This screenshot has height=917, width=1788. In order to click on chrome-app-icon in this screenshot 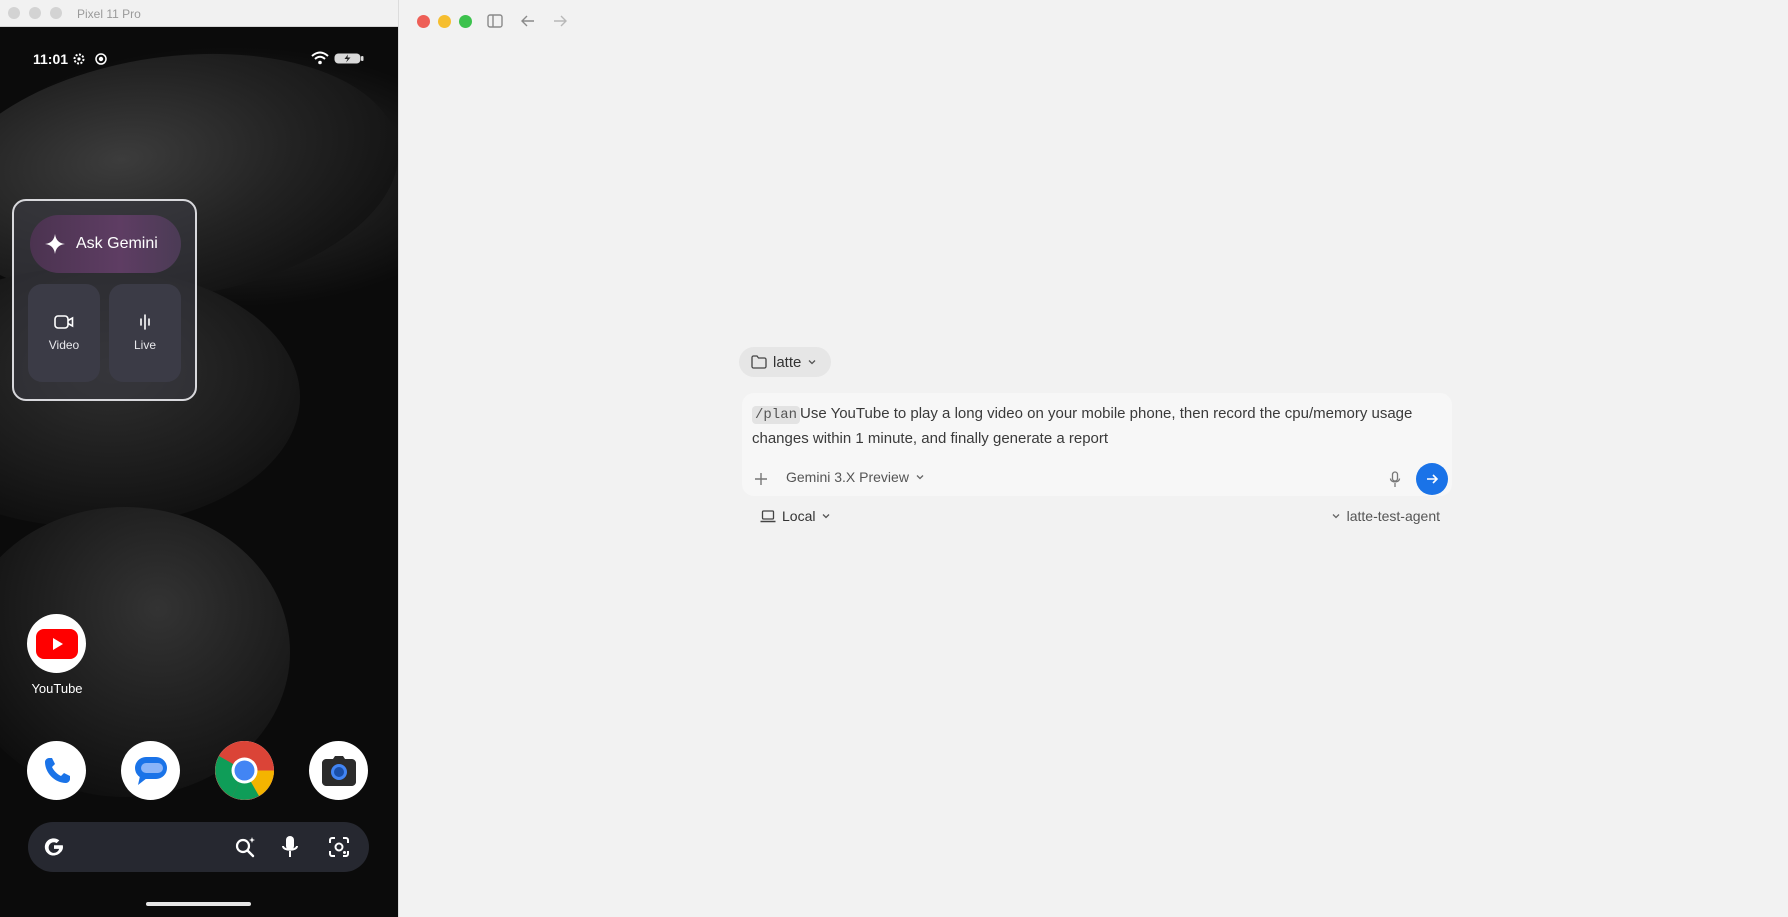, I will do `click(244, 770)`.